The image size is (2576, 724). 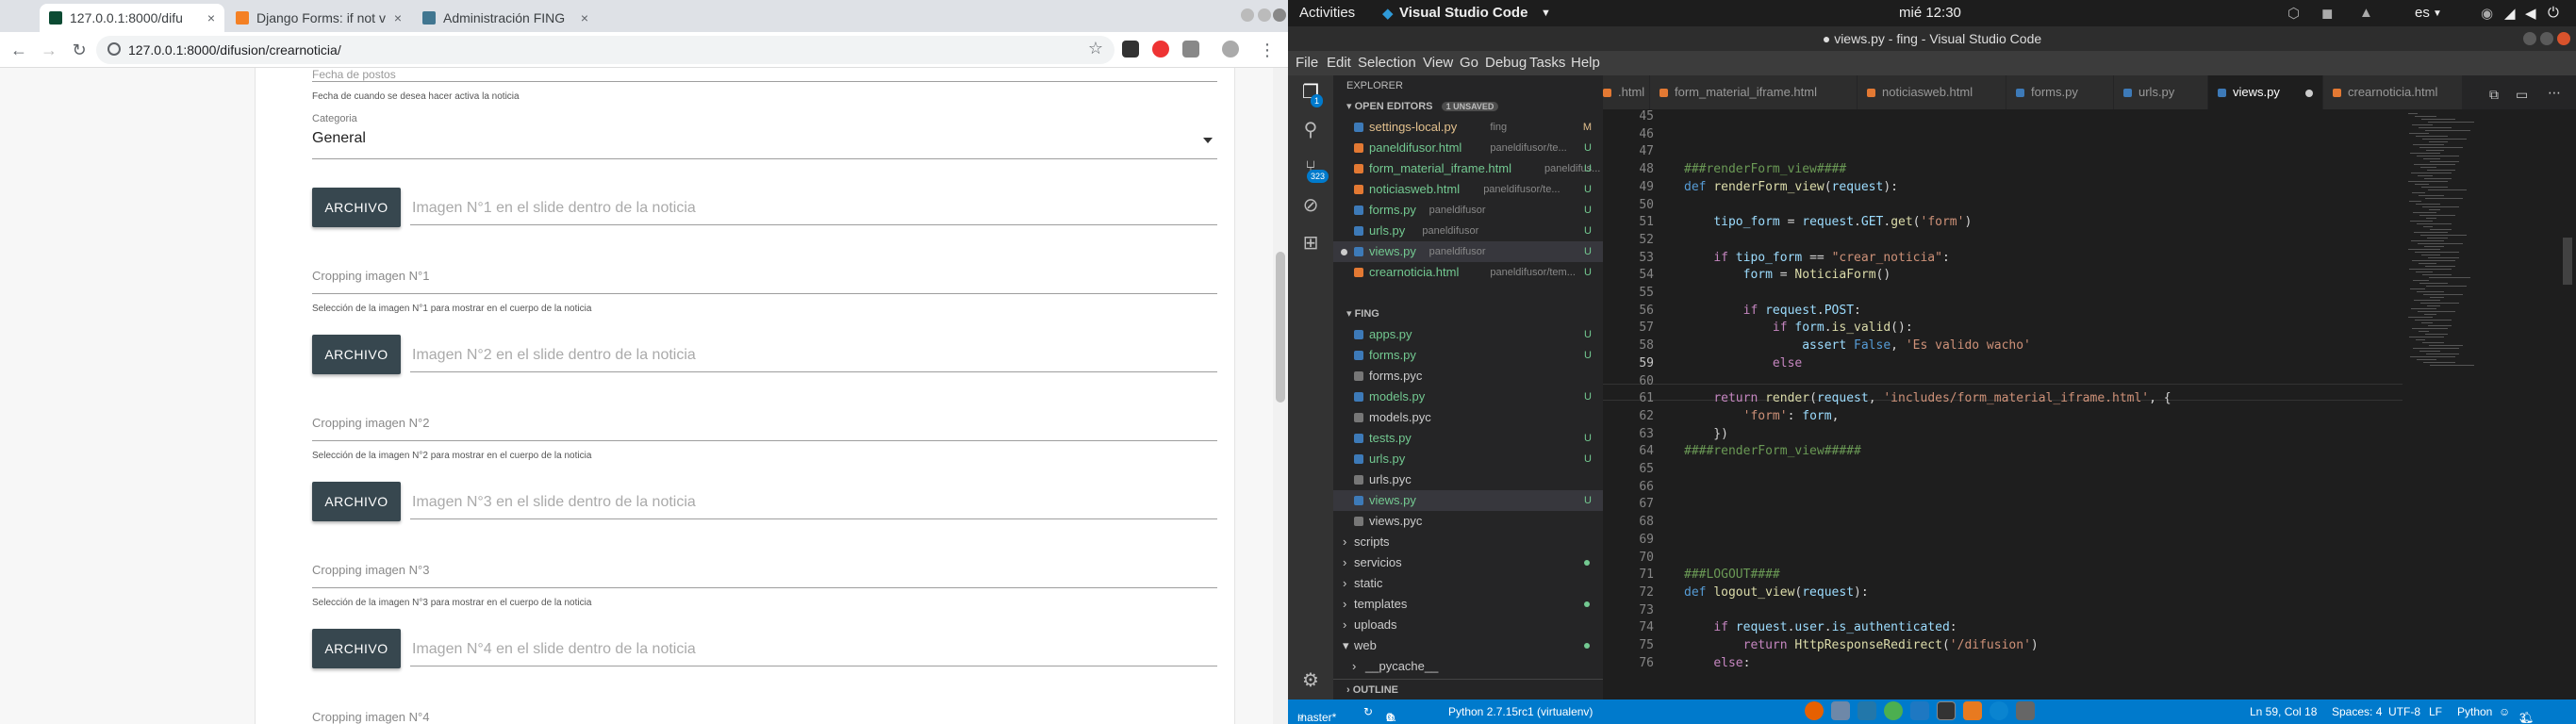 I want to click on code-line: if request.user.is_authenticated:, so click(x=1820, y=627).